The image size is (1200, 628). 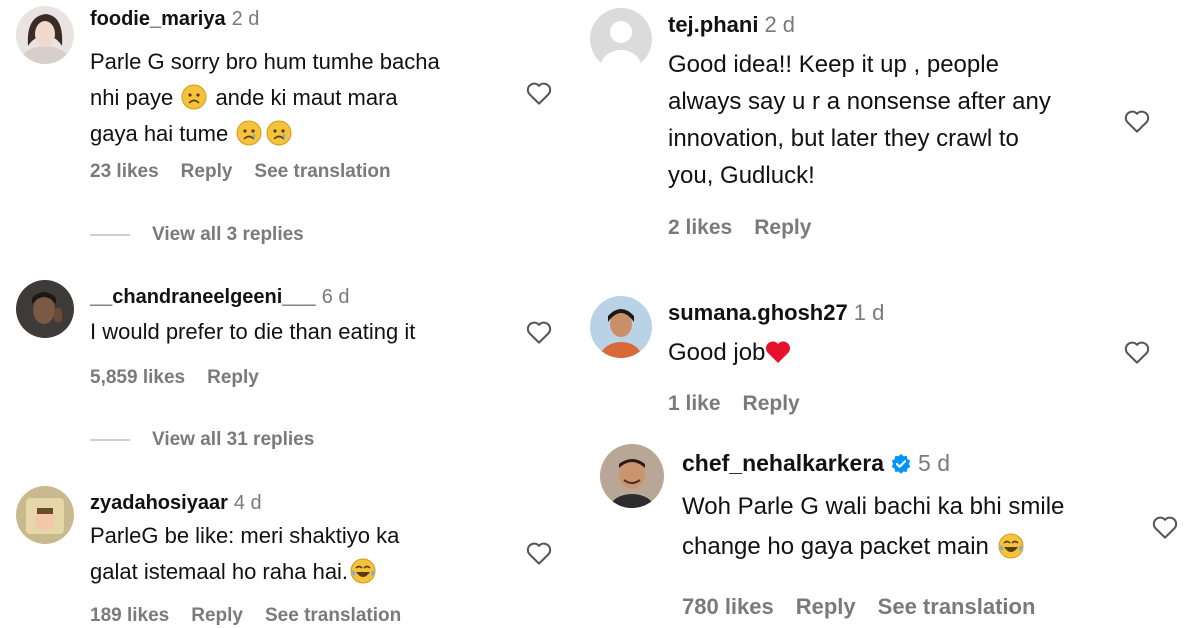 What do you see at coordinates (203, 297) in the screenshot?
I see `username: __chandraneelgeeni___` at bounding box center [203, 297].